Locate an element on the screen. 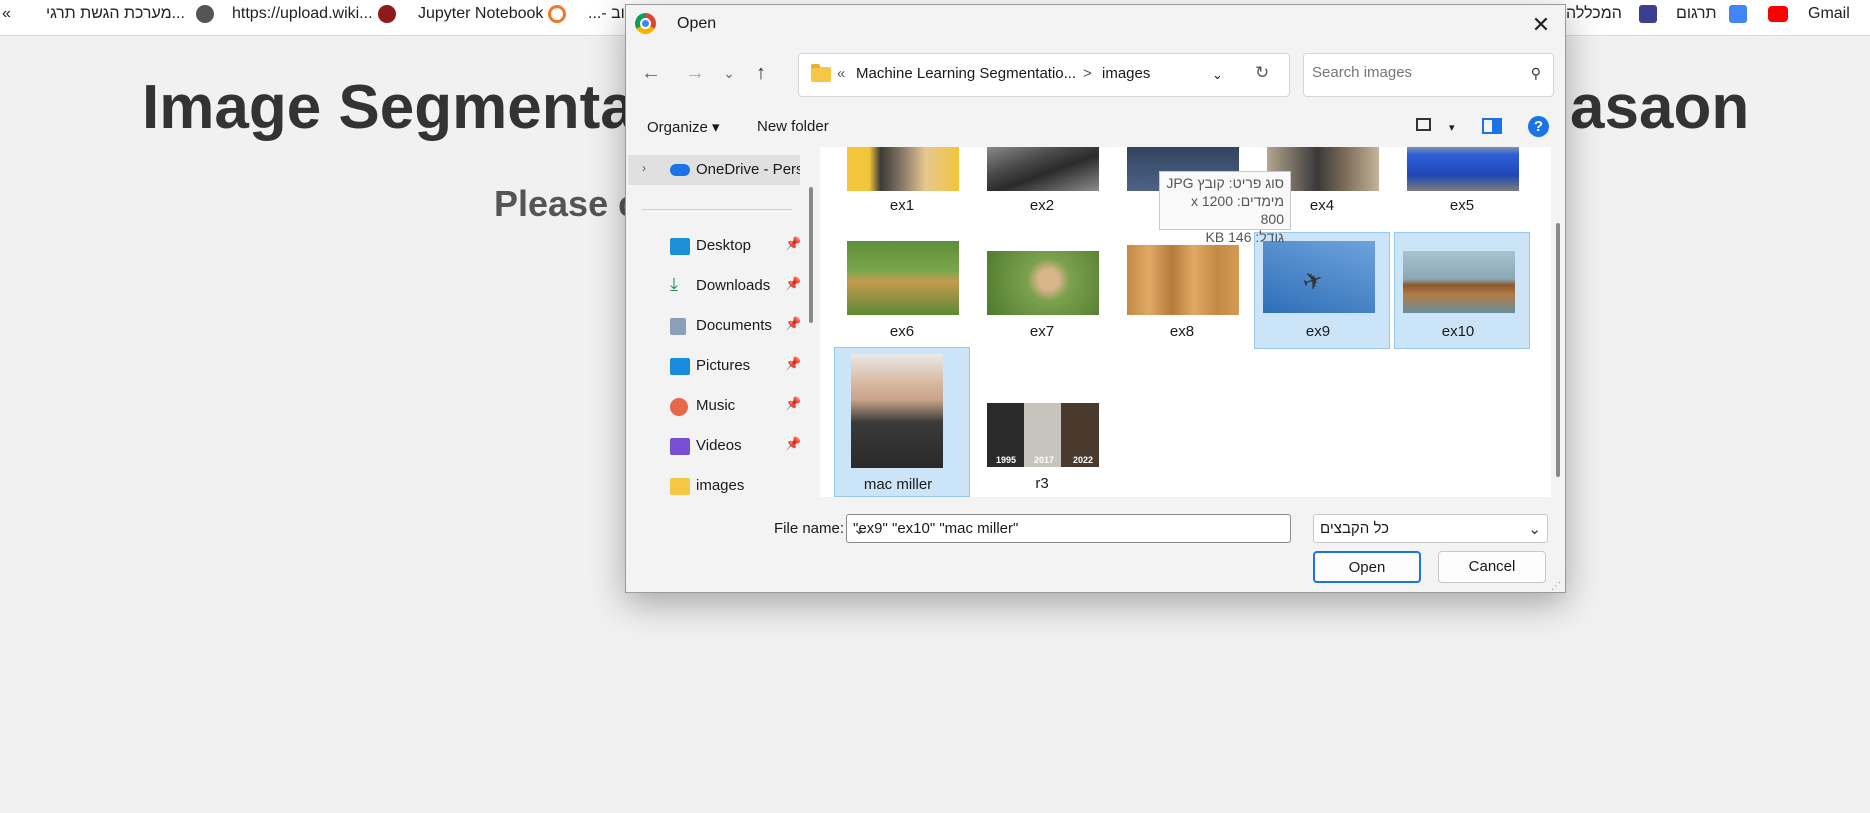 This screenshot has width=1870, height=813. change-view-icon is located at coordinates (1423, 124).